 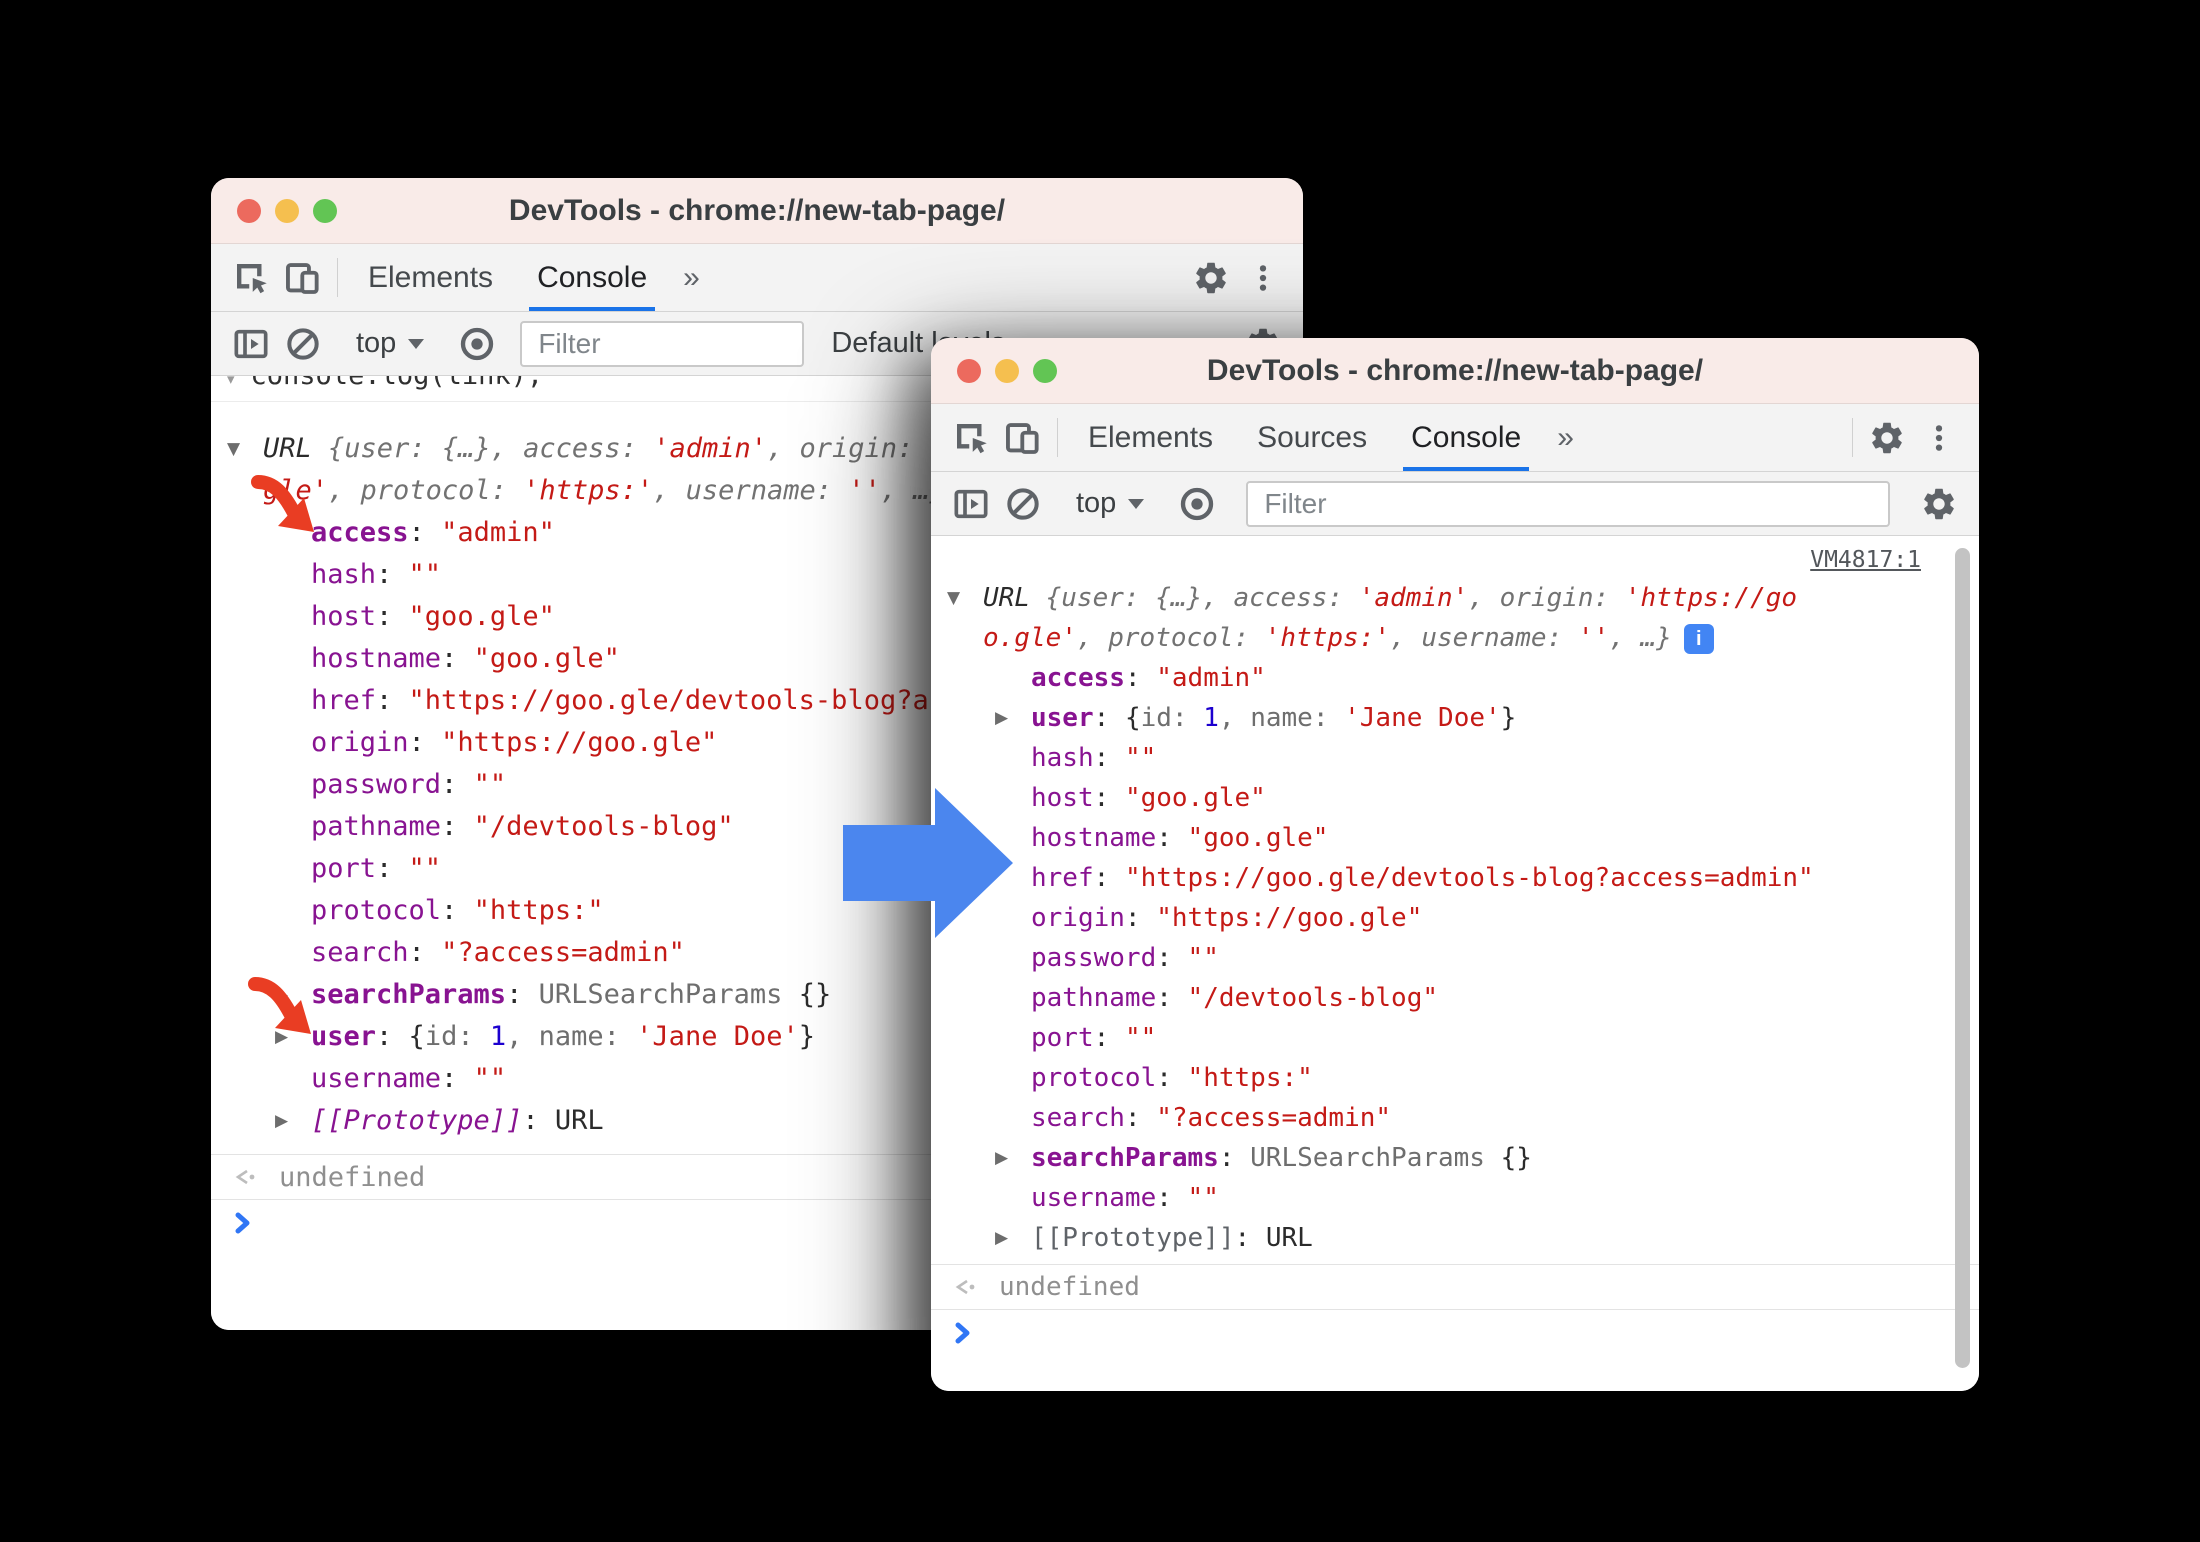 I want to click on chevron-down-icon, so click(x=416, y=343).